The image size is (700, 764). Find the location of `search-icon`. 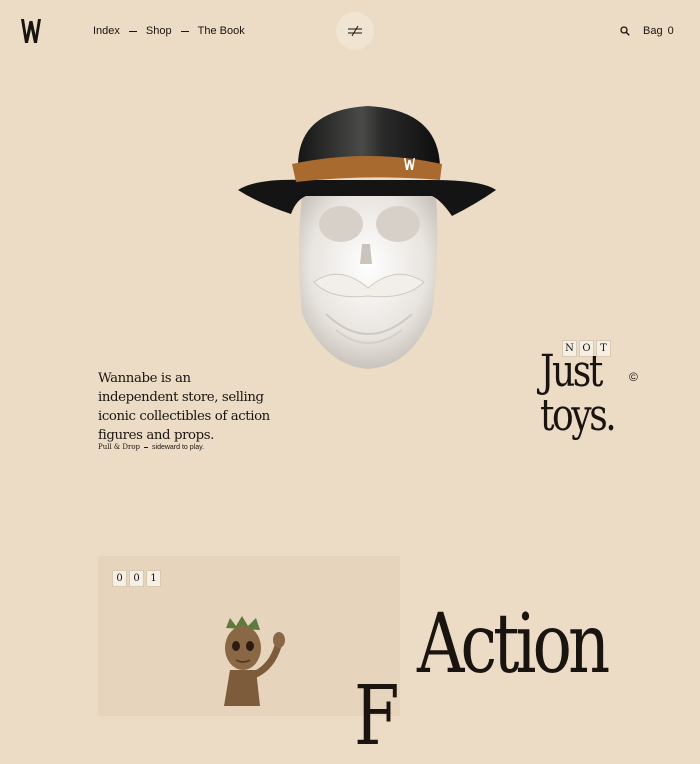

search-icon is located at coordinates (625, 31).